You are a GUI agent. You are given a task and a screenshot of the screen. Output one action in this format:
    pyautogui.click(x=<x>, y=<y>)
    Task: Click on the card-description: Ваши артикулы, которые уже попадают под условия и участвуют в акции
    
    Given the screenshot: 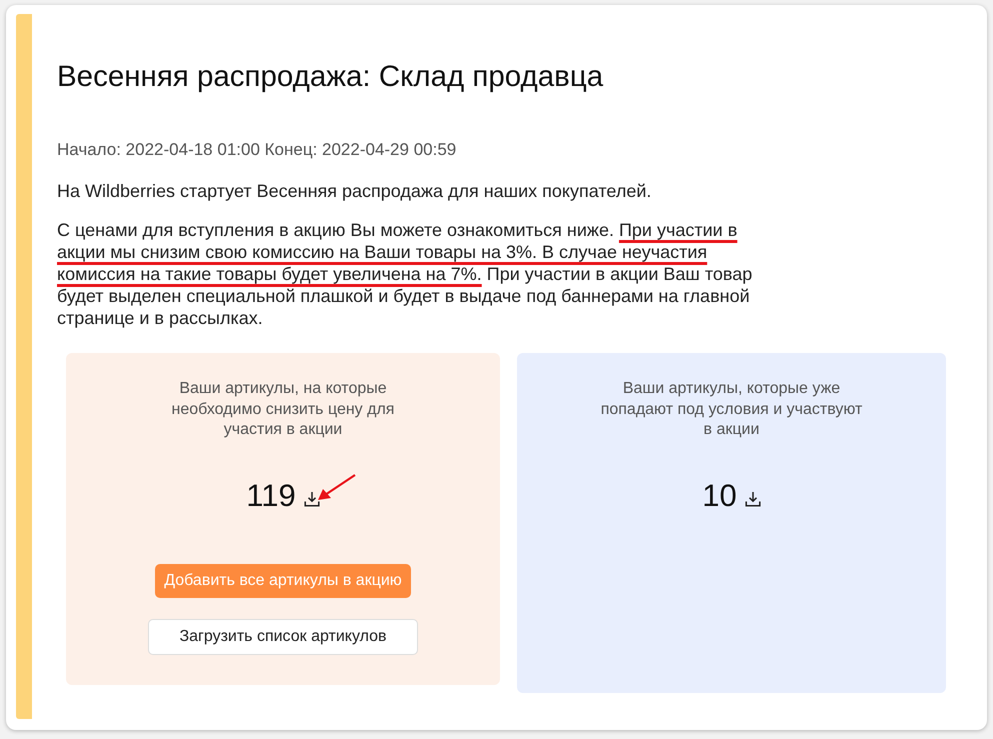 What is the action you would take?
    pyautogui.click(x=732, y=409)
    